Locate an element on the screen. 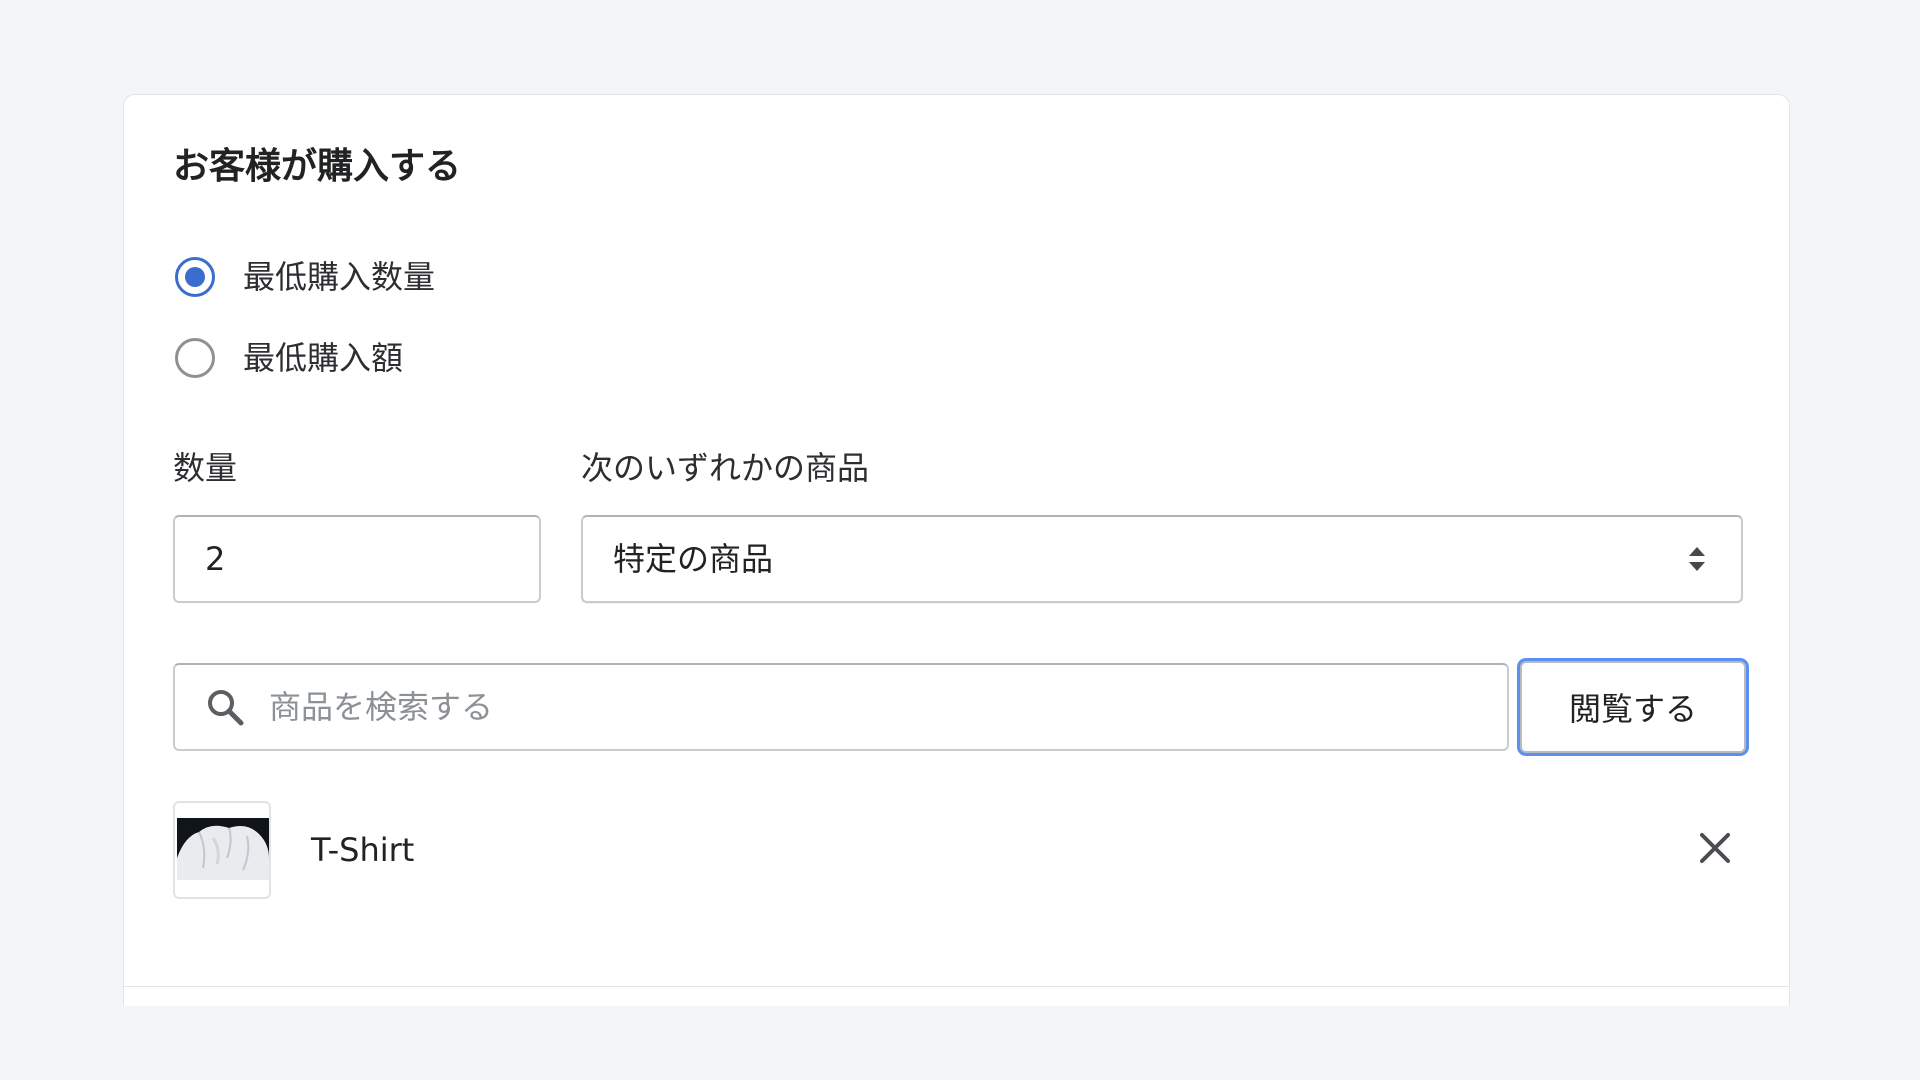  radio-label-min-quantity: 最低購入数量 is located at coordinates (339, 277).